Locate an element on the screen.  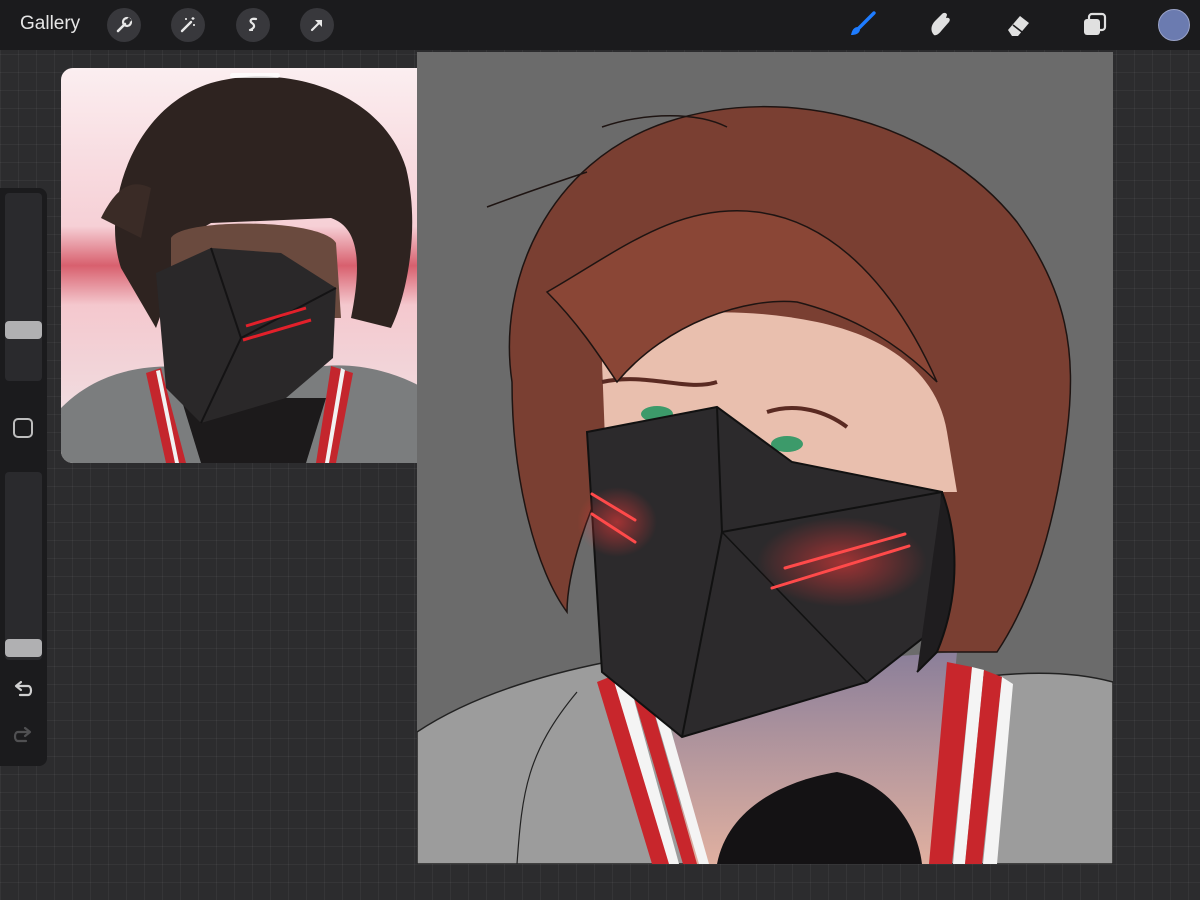
transform-button is located at coordinates (317, 25).